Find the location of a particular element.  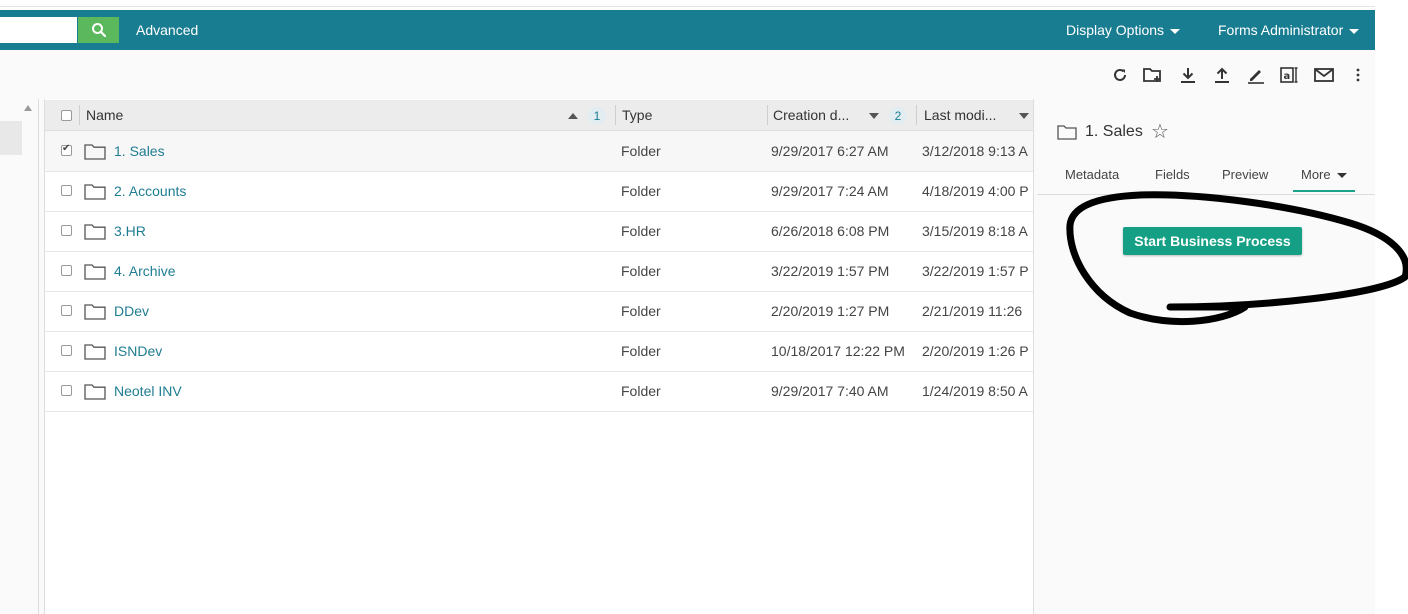

sort-order-badge: 2 is located at coordinates (898, 116).